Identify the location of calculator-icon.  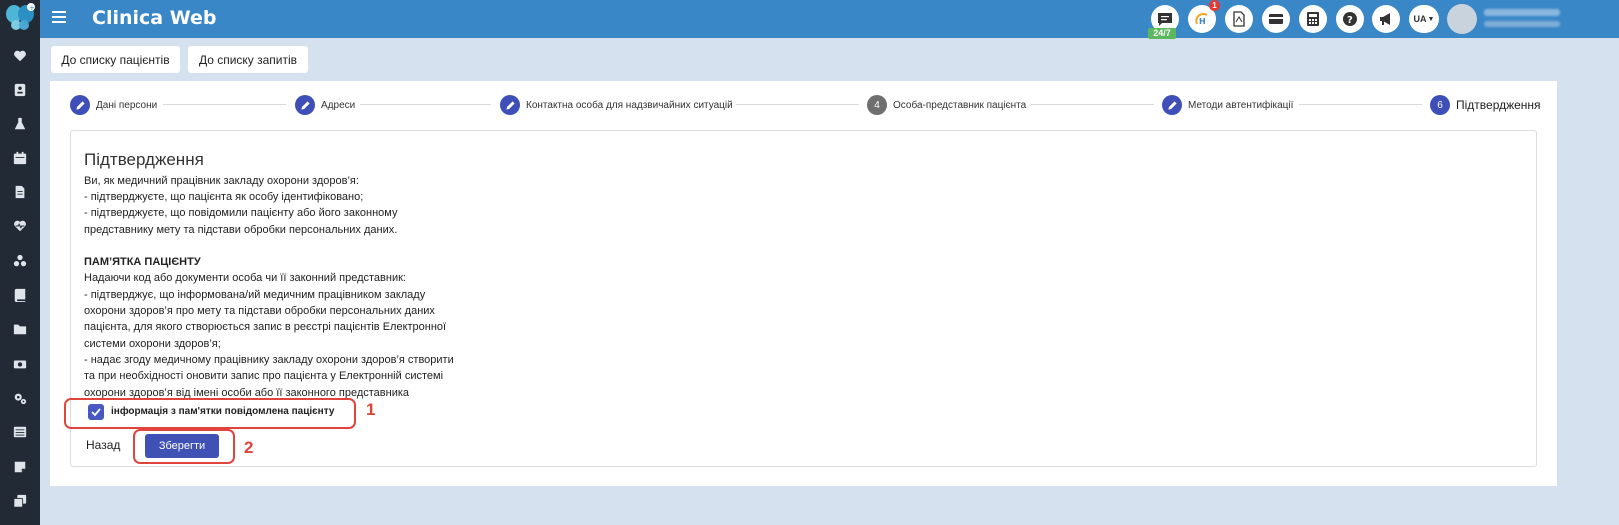
(1313, 19).